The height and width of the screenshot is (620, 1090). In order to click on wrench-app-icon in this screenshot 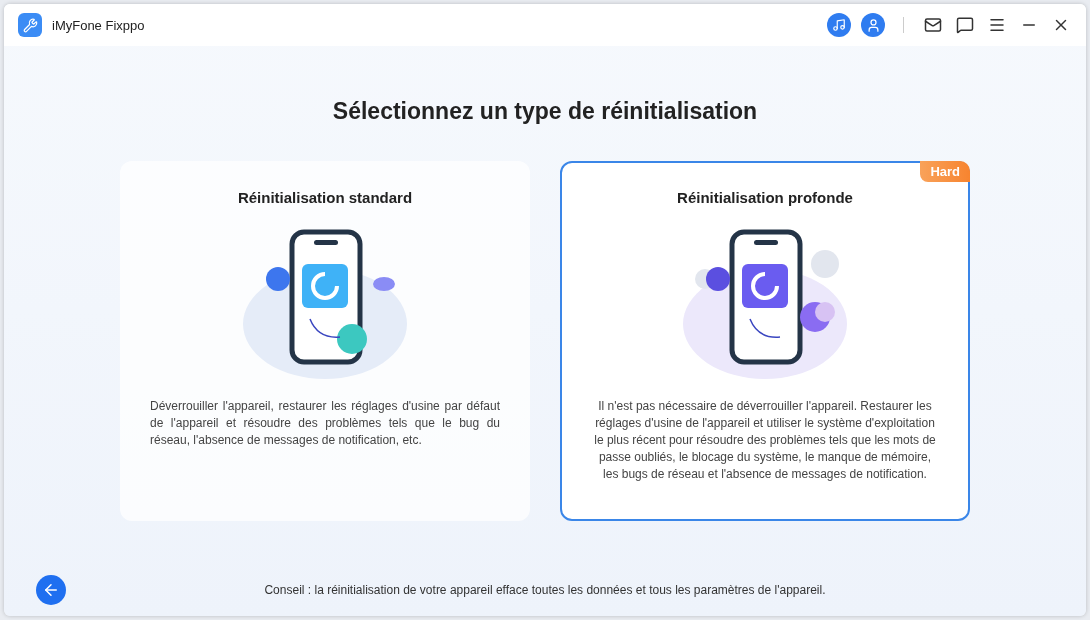, I will do `click(30, 25)`.